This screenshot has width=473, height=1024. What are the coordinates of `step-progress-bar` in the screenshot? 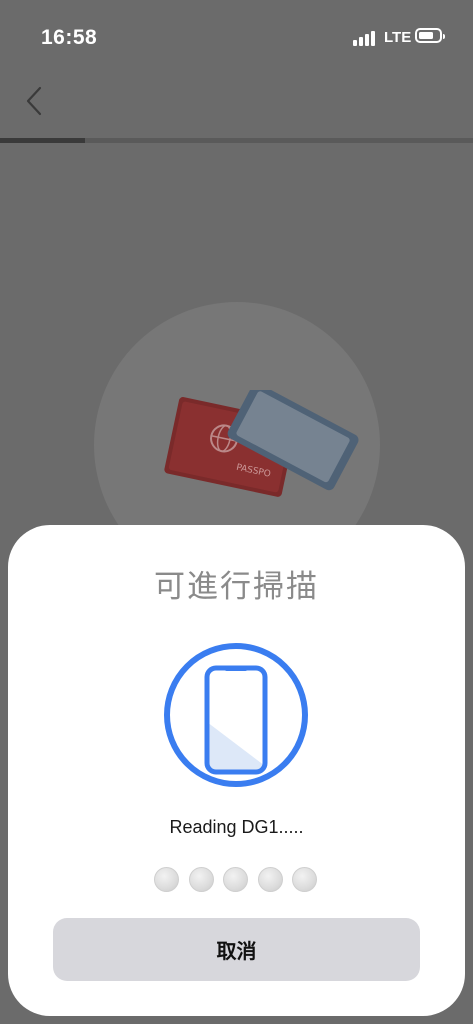 It's located at (236, 140).